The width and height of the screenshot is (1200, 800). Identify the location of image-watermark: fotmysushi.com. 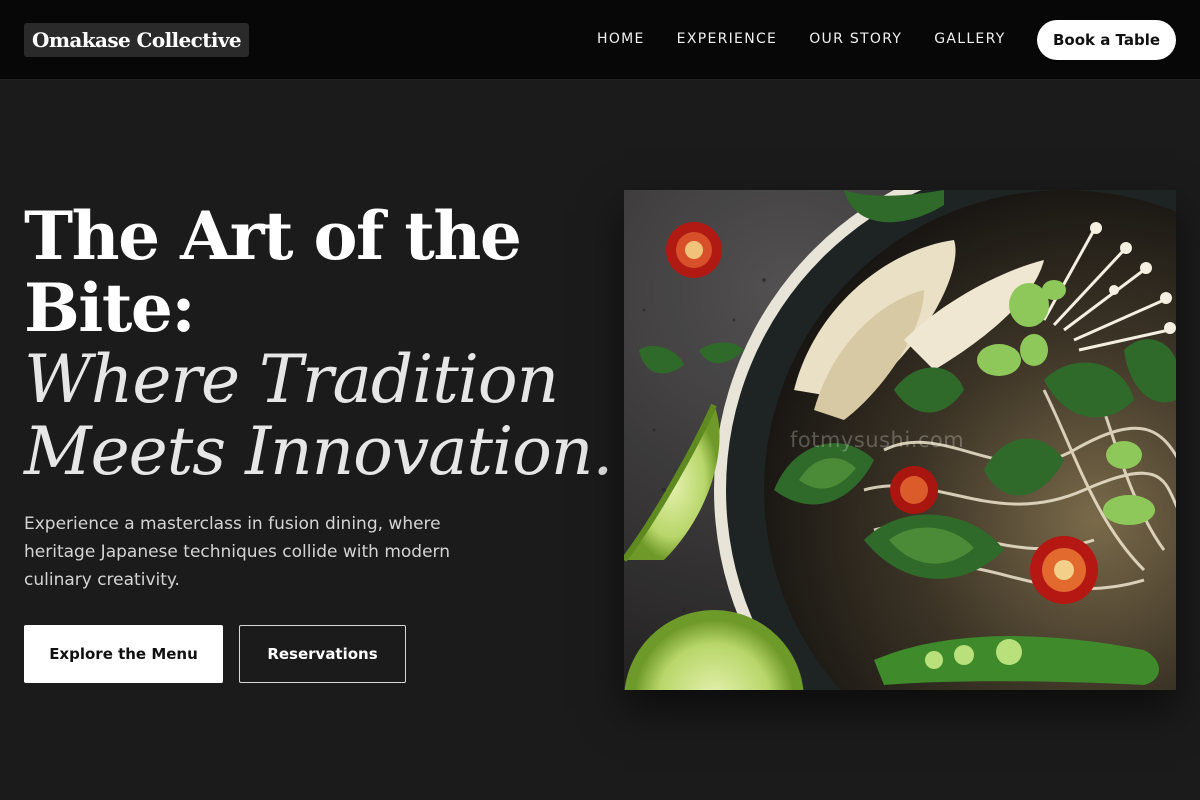
(877, 440).